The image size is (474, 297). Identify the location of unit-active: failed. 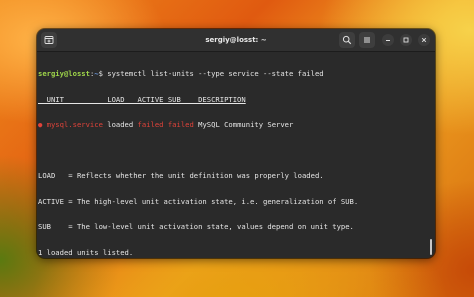
(150, 124).